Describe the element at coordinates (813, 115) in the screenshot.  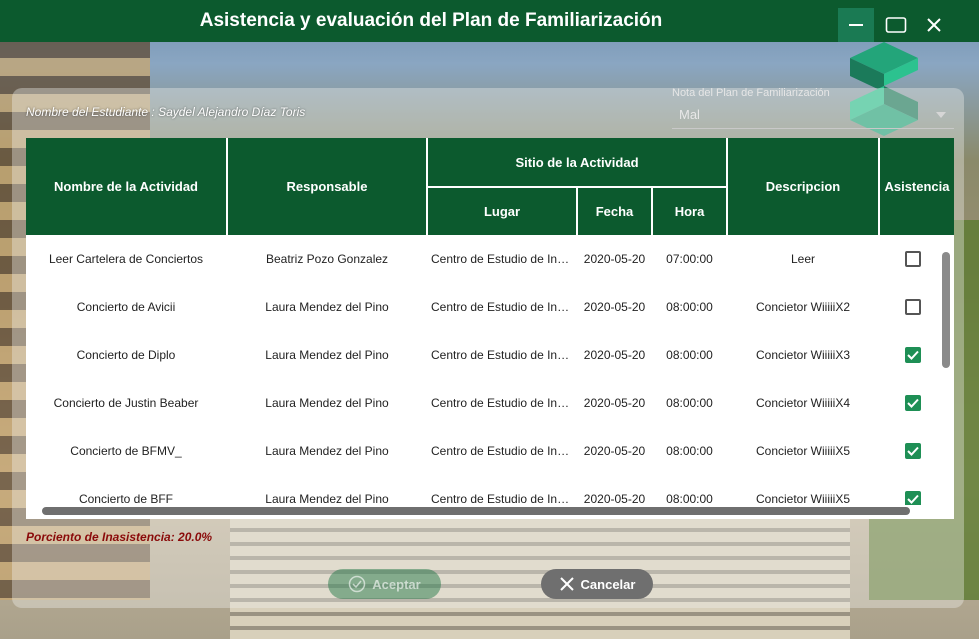
I see `grade-select: Mal` at that location.